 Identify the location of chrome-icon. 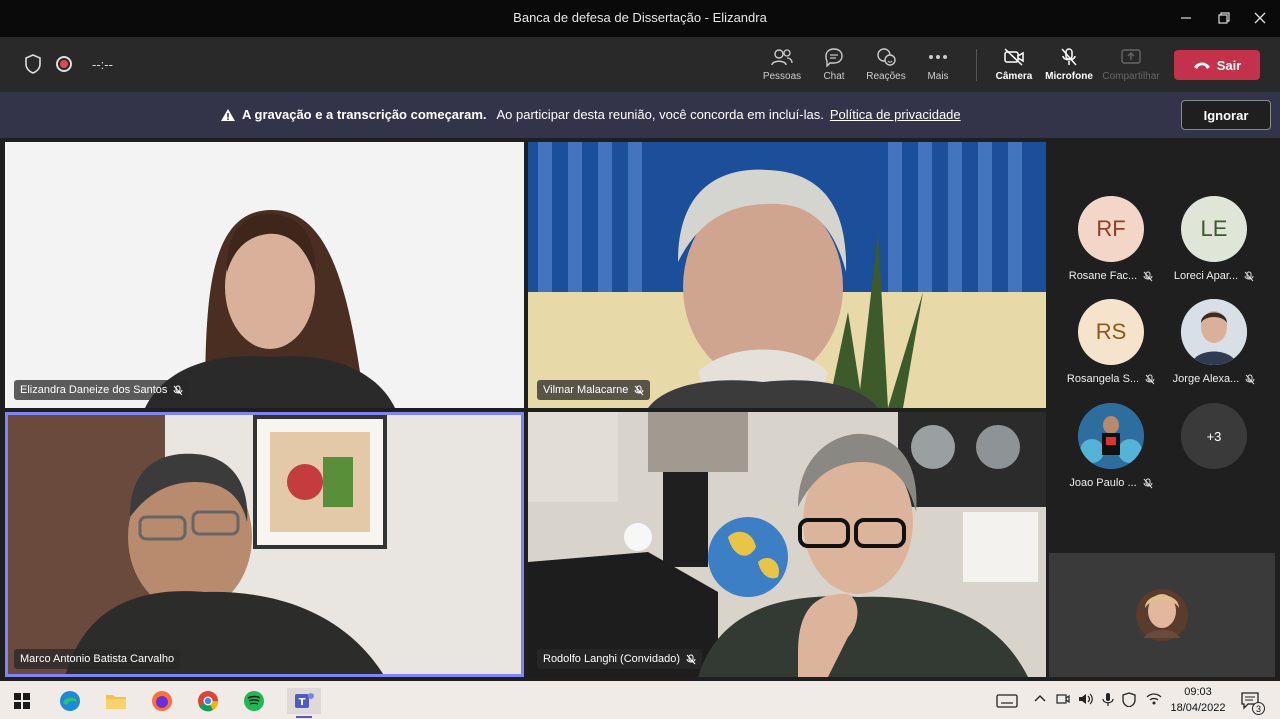
(208, 701).